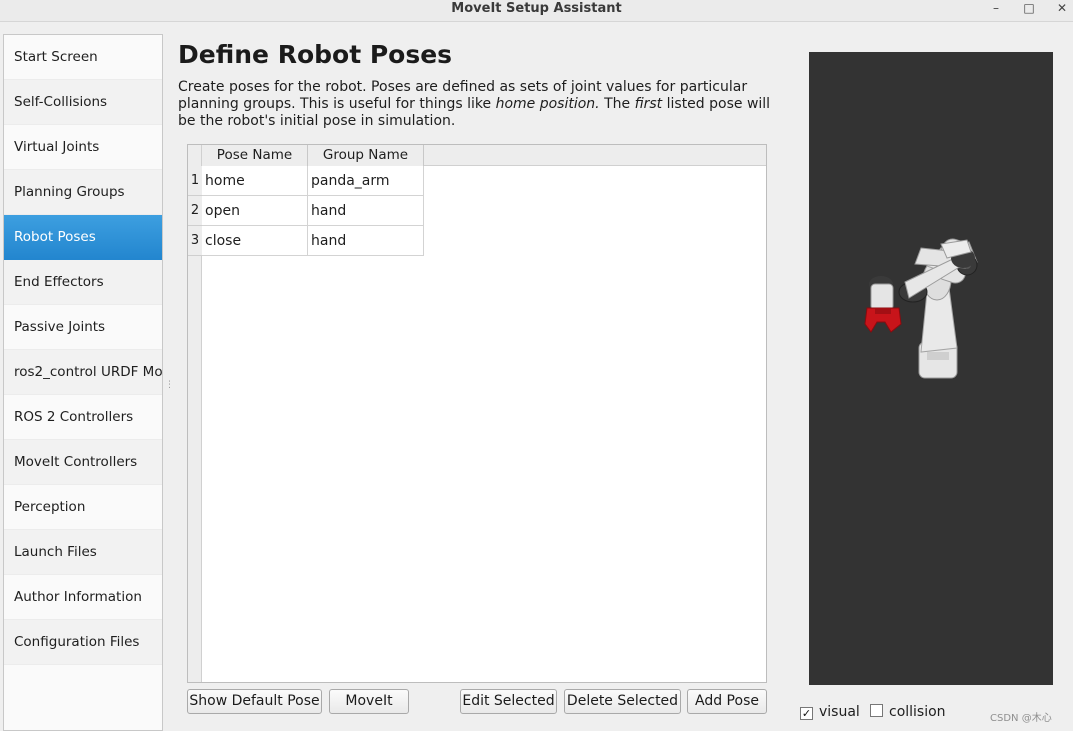 The width and height of the screenshot is (1073, 731). I want to click on window-title: MoveIt Setup Assistant, so click(536, 8).